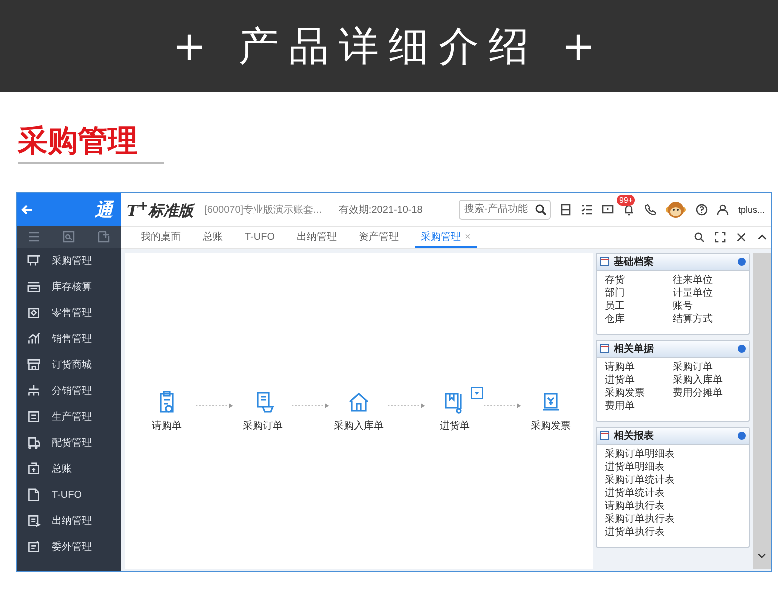  What do you see at coordinates (673, 467) in the screenshot?
I see `panel-link: 进货单明细表` at bounding box center [673, 467].